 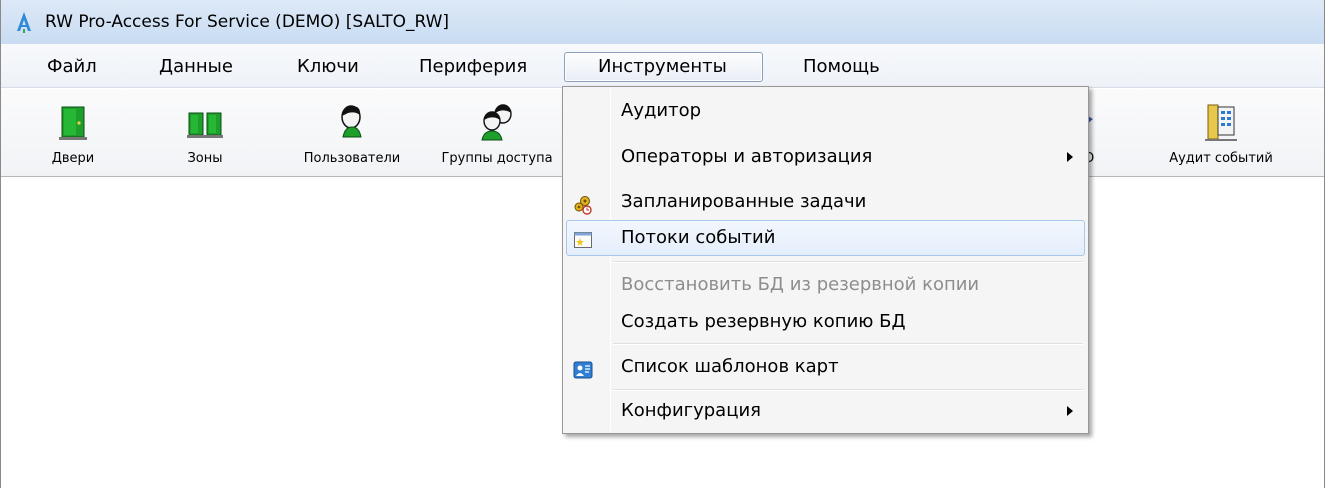 I want to click on menu-item-operators-label: Операторы и авторизация, so click(x=747, y=156).